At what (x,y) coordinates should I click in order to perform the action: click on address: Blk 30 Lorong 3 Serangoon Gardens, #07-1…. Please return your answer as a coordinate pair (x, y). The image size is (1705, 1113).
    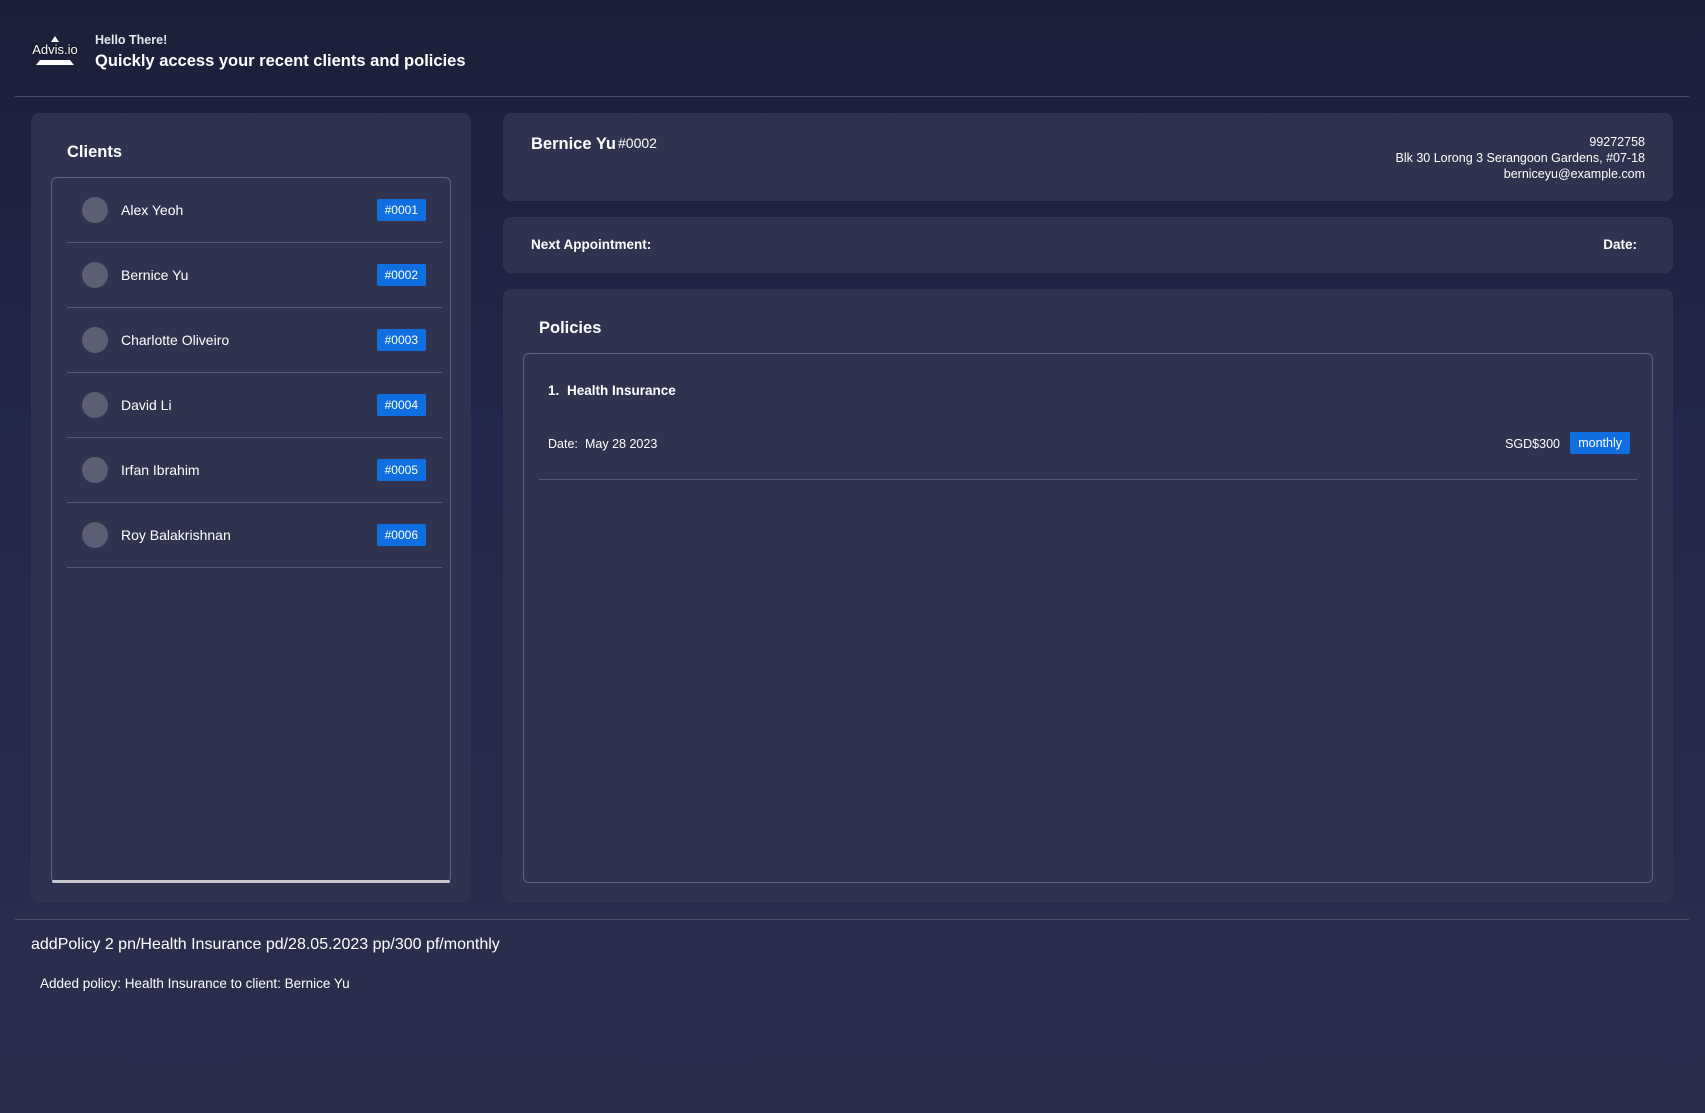
    Looking at the image, I should click on (1520, 158).